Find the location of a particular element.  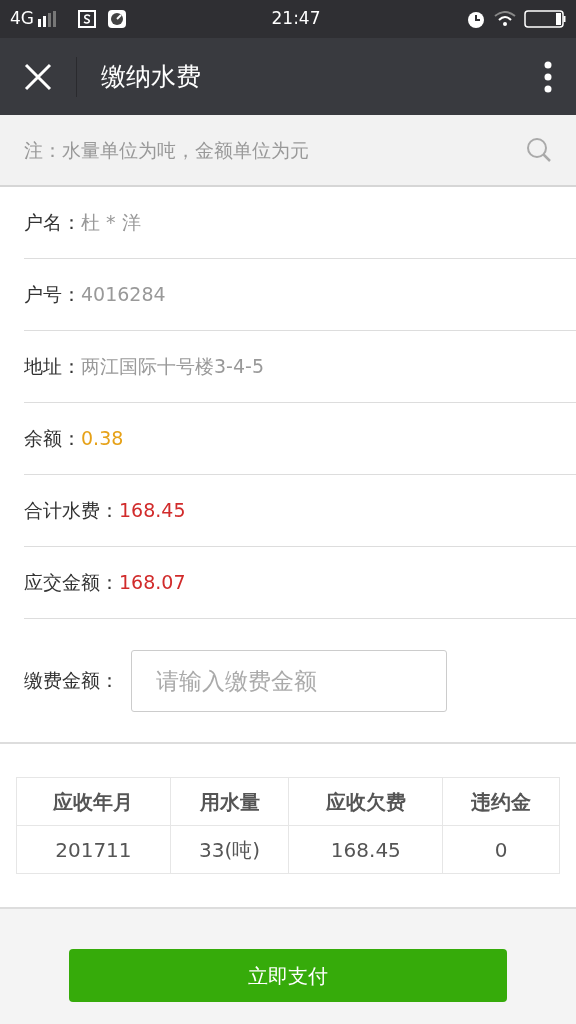

battery-icon is located at coordinates (545, 19).